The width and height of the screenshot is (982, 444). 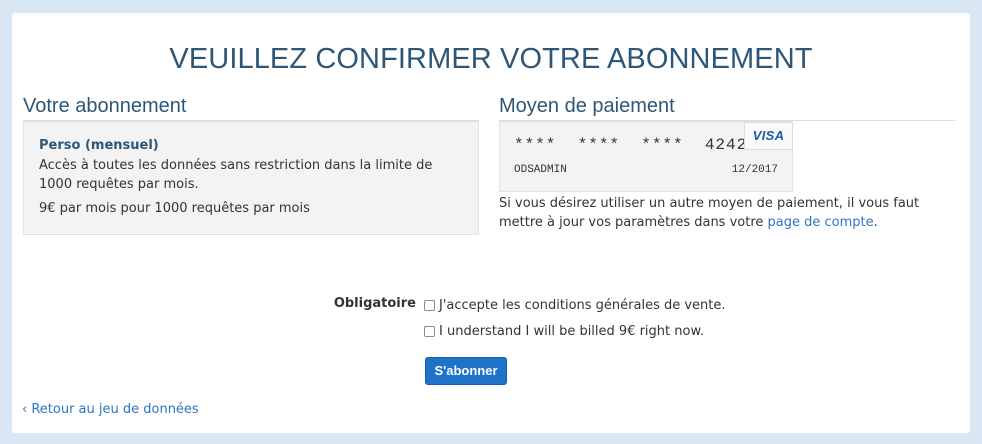 What do you see at coordinates (631, 145) in the screenshot?
I see `card-number: **** **** **** 4242` at bounding box center [631, 145].